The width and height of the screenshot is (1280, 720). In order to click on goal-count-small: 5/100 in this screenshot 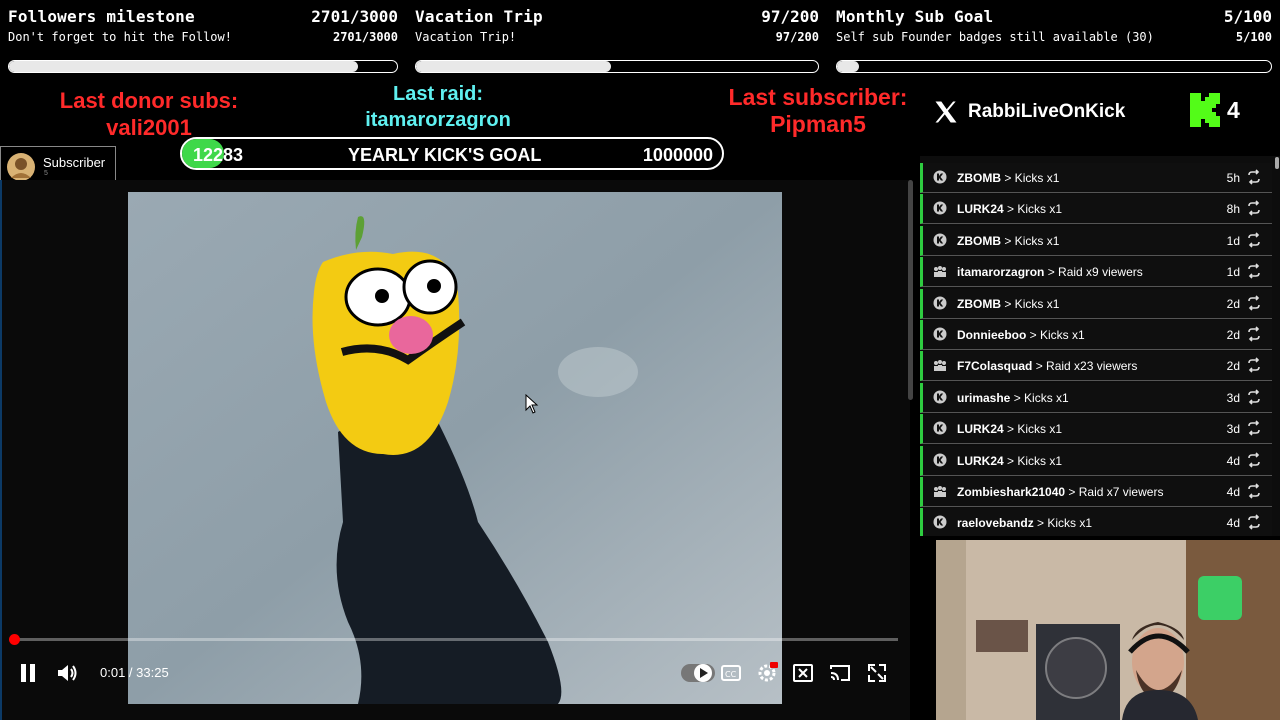, I will do `click(1253, 37)`.